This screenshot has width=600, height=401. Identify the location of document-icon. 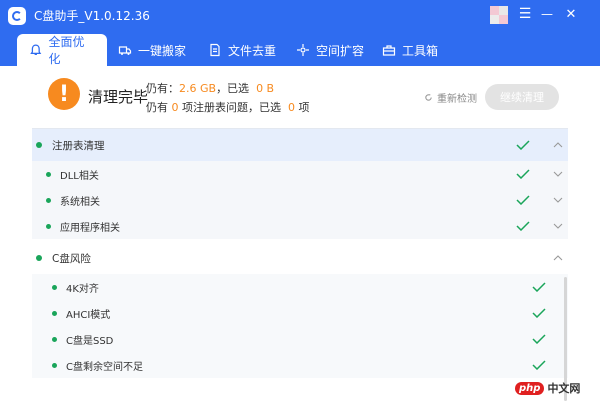
(215, 50).